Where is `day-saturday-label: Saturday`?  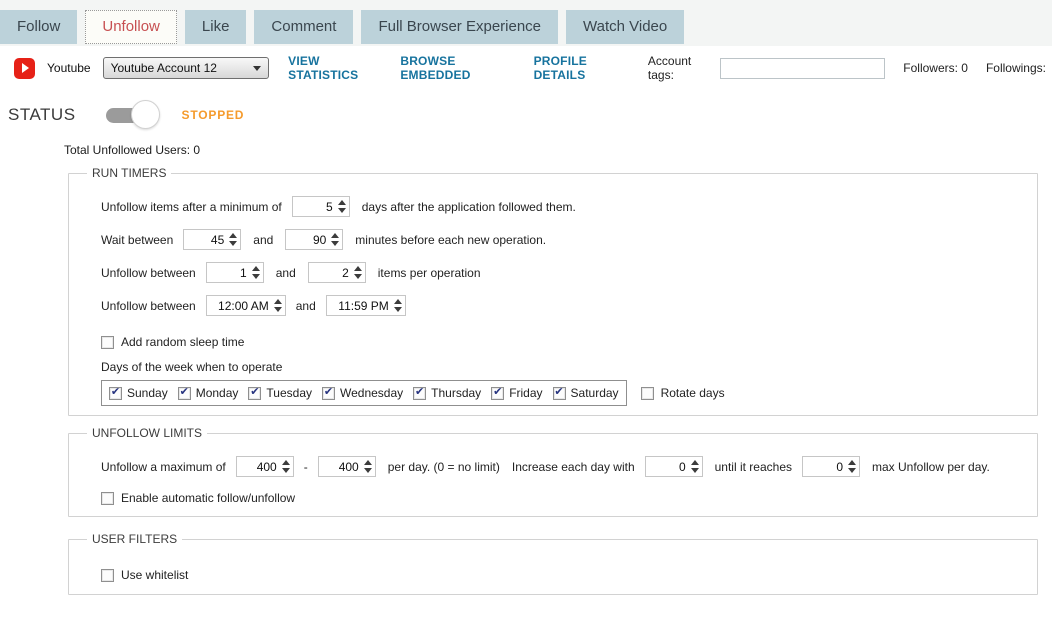
day-saturday-label: Saturday is located at coordinates (594, 393).